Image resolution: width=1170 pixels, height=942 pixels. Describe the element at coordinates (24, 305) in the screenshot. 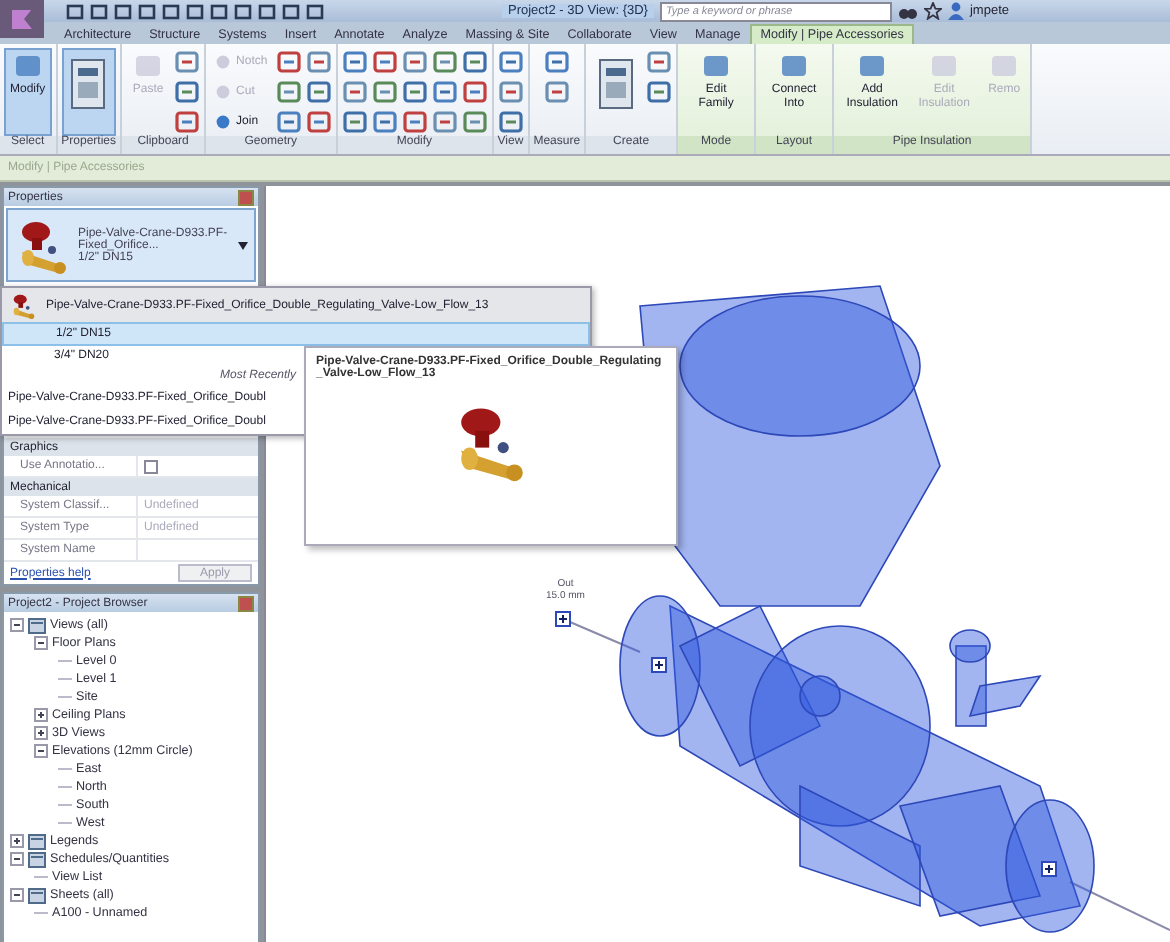

I see `valve-icon` at that location.